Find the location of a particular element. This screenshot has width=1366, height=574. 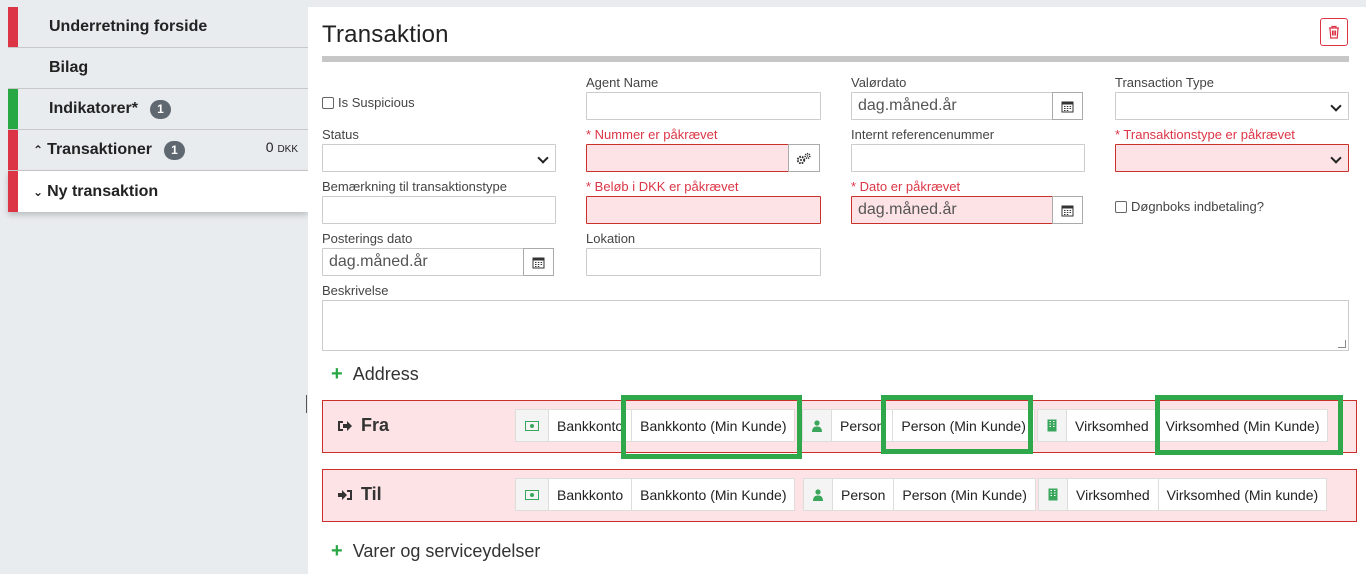

party-title-text: Fra is located at coordinates (375, 425).